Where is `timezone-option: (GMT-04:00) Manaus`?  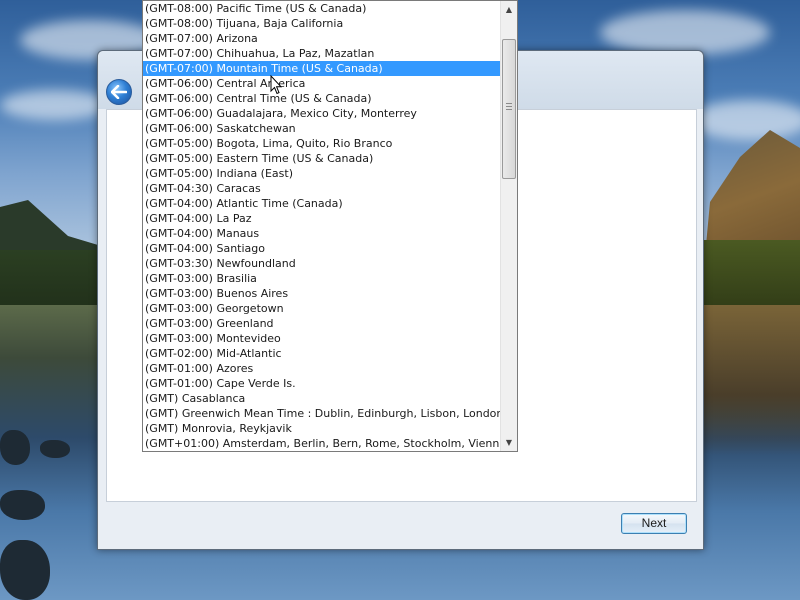
timezone-option: (GMT-04:00) Manaus is located at coordinates (321, 233).